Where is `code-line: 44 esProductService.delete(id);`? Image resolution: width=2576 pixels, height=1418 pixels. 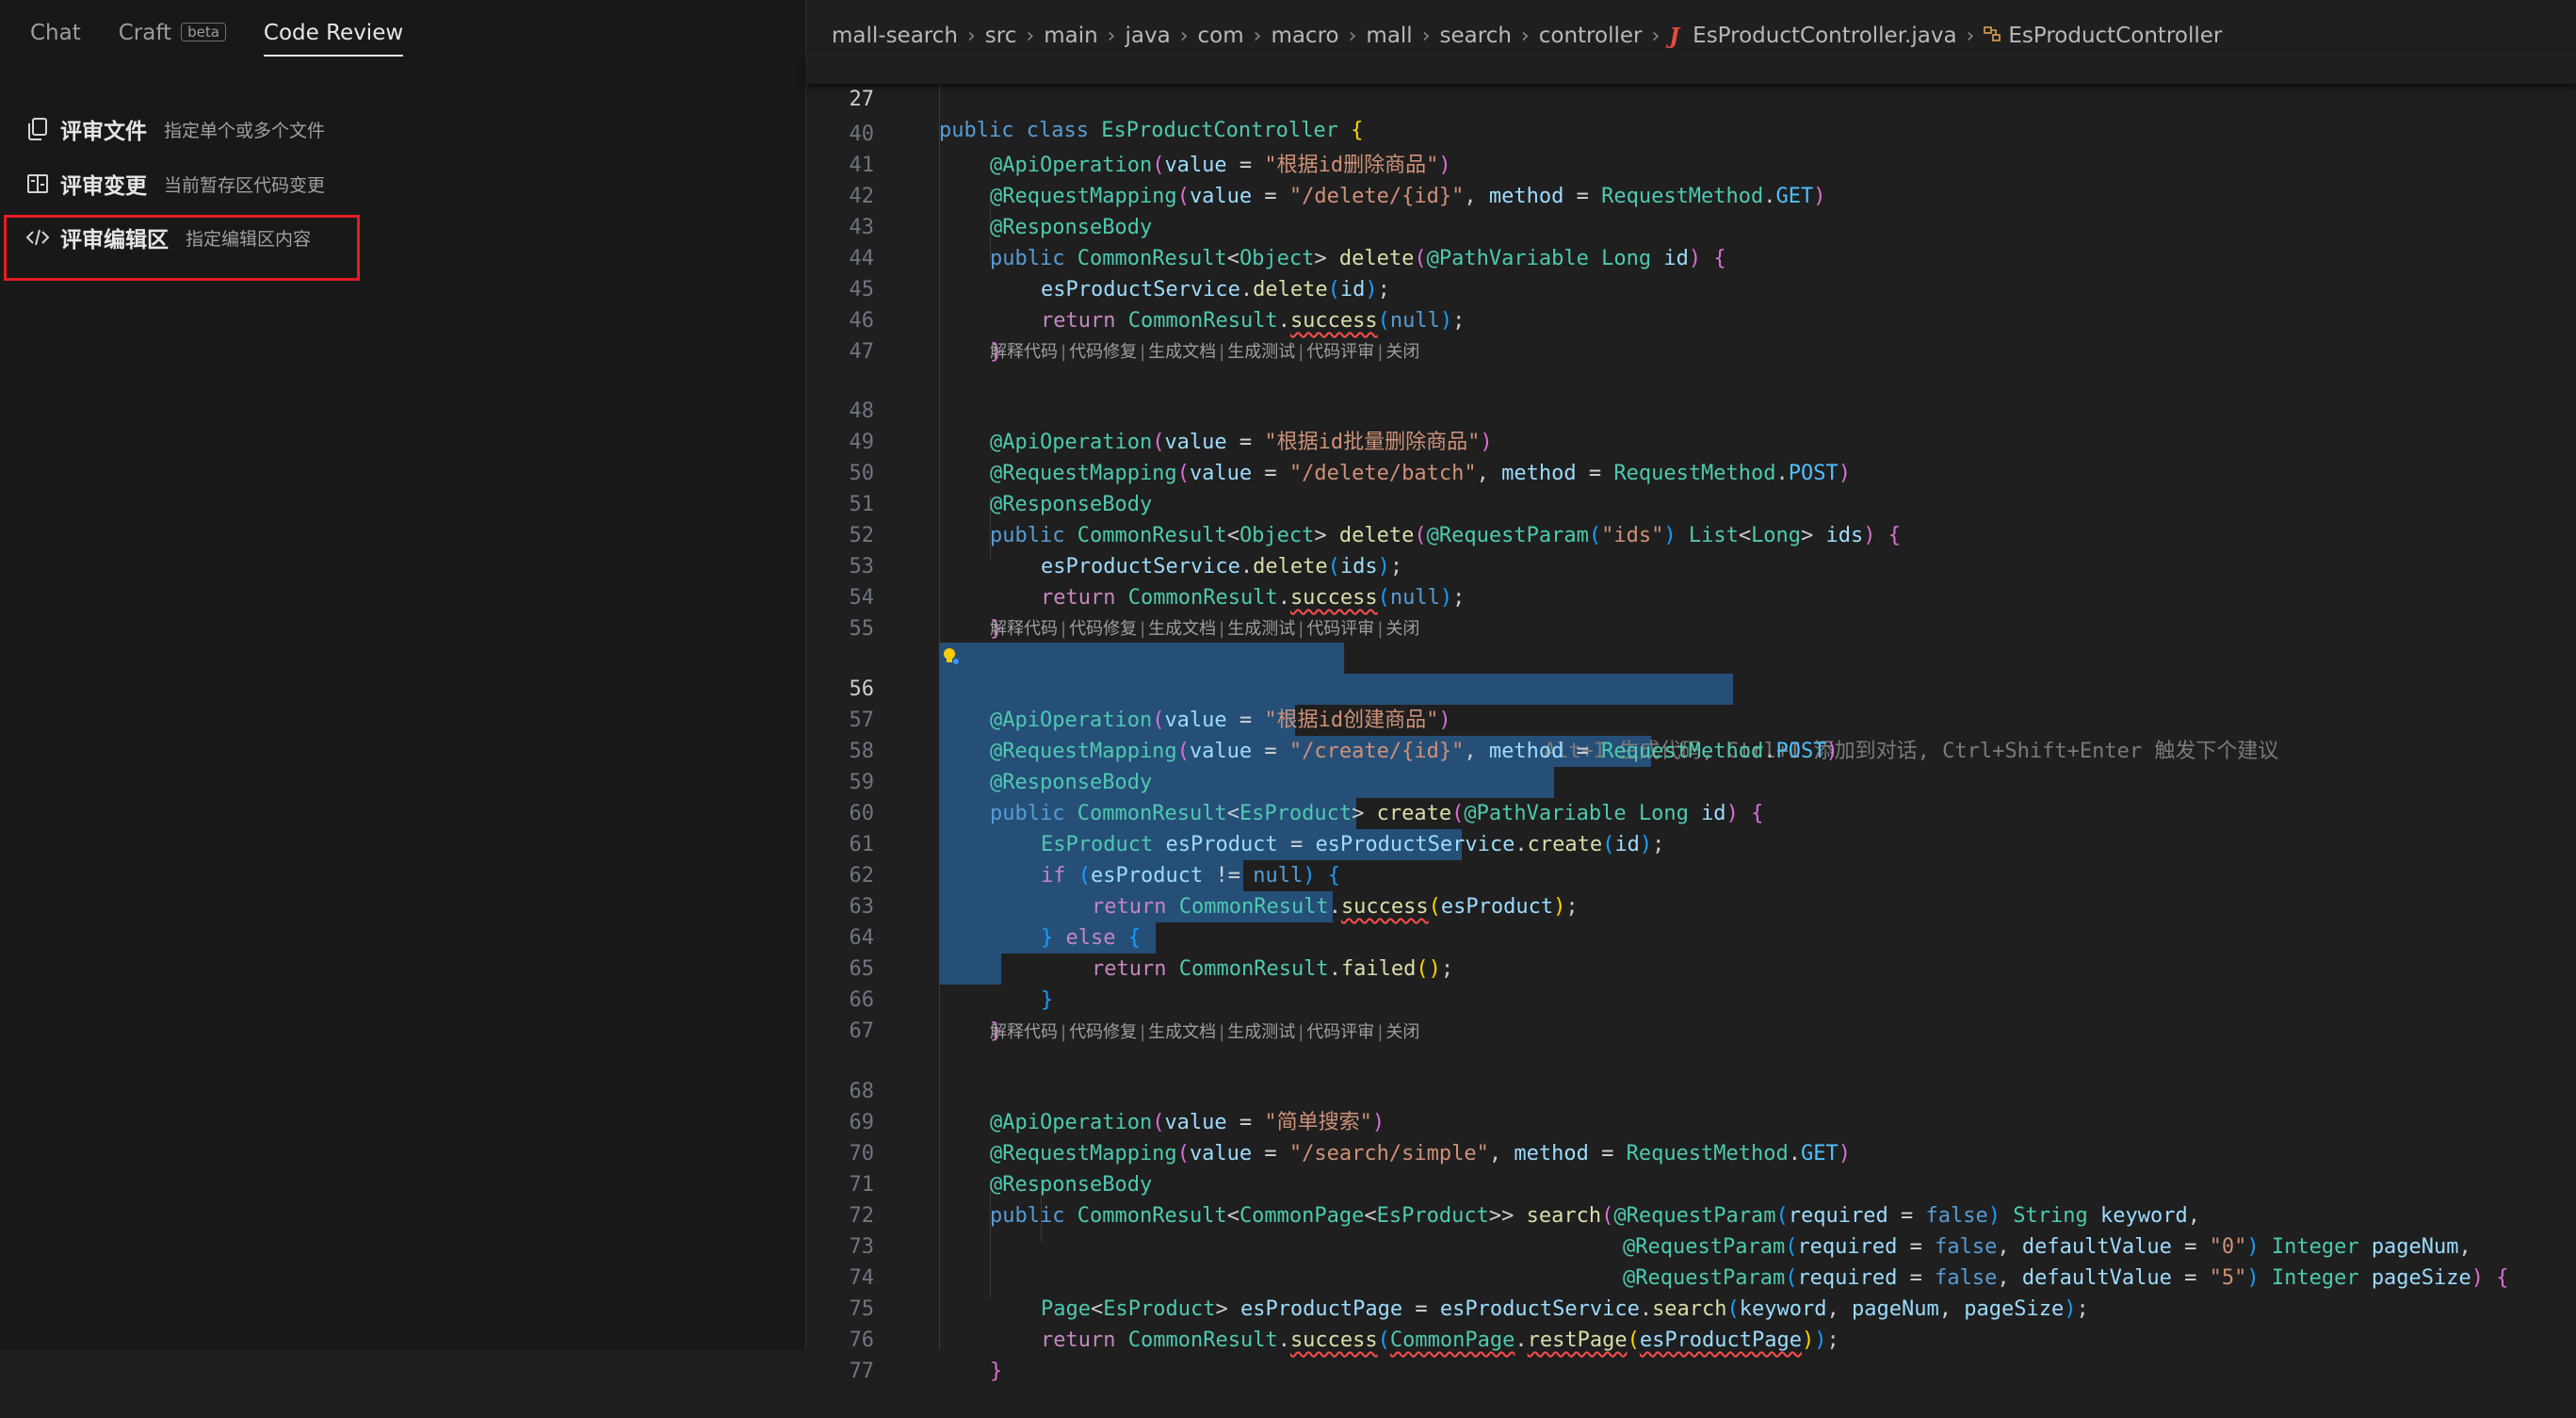 code-line: 44 esProductService.delete(id); is located at coordinates (1691, 257).